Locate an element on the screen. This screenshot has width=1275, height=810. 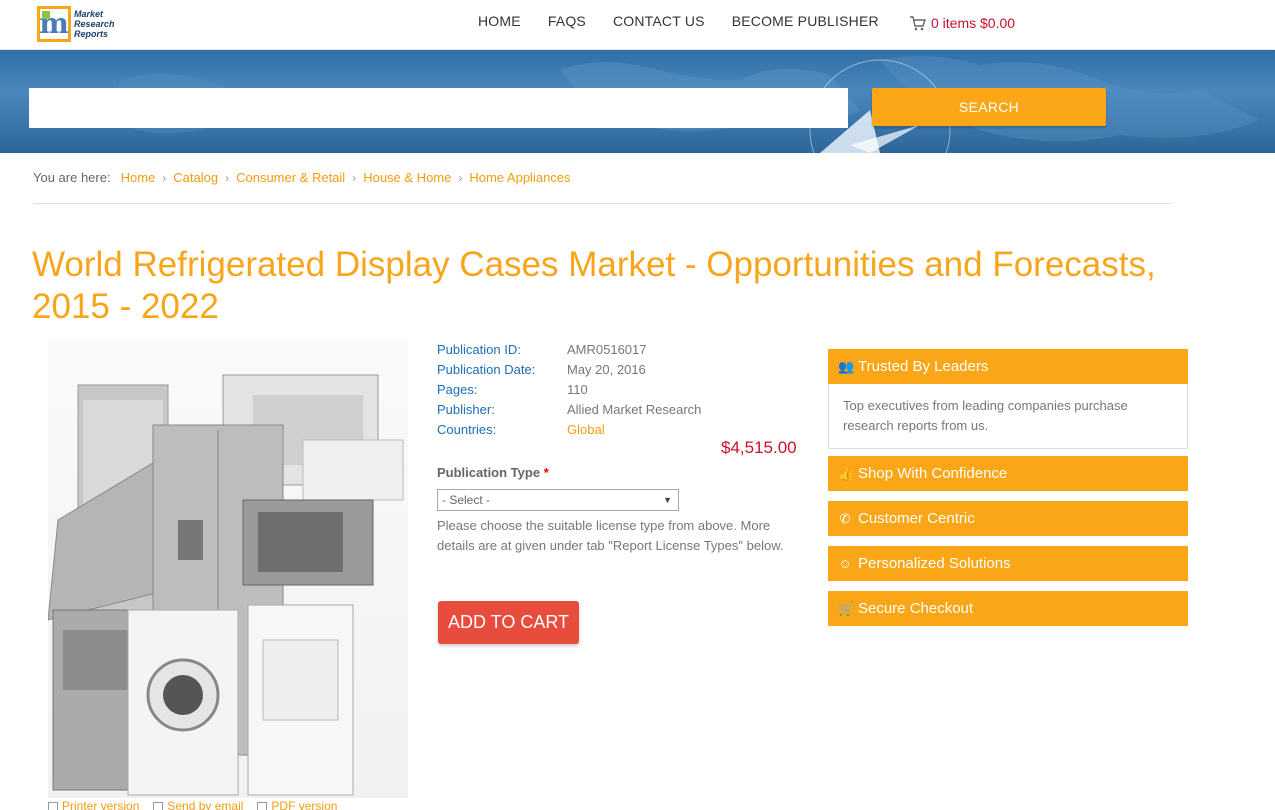
customer-centric-panel: ✆ Customer Centric is located at coordinates (1008, 518).